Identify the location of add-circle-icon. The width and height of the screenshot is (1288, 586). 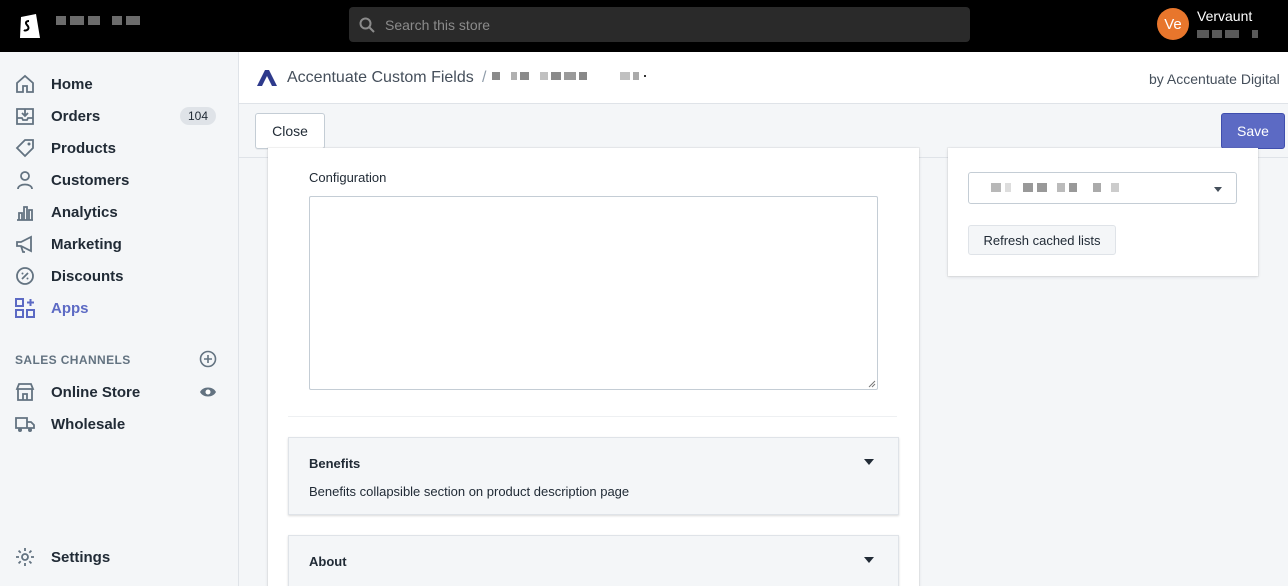
(208, 359).